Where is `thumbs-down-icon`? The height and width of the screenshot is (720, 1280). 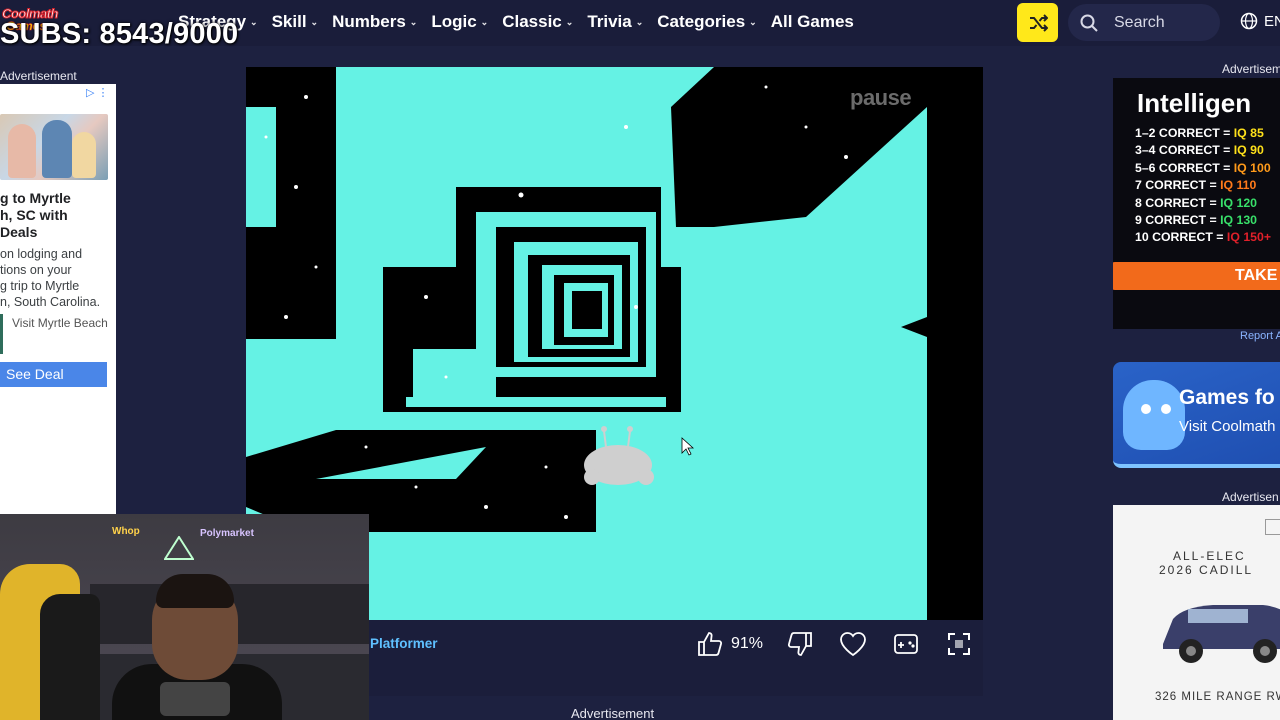
thumbs-down-icon is located at coordinates (800, 644).